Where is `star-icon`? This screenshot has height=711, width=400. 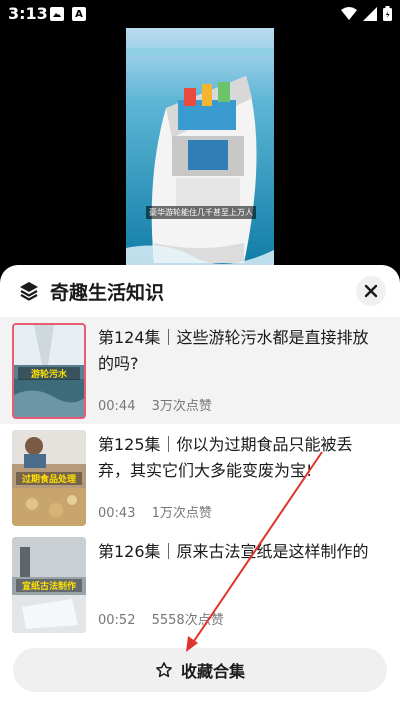 star-icon is located at coordinates (164, 670).